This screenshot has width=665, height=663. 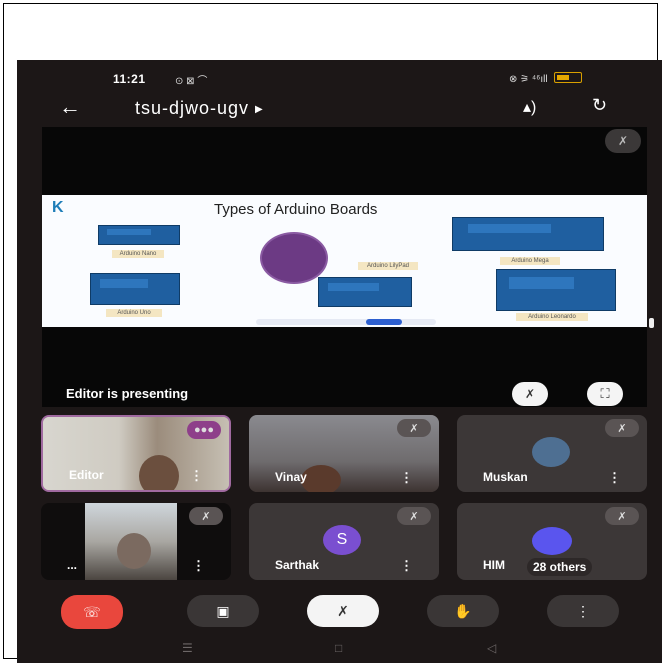 I want to click on home-icon: □, so click(x=338, y=648).